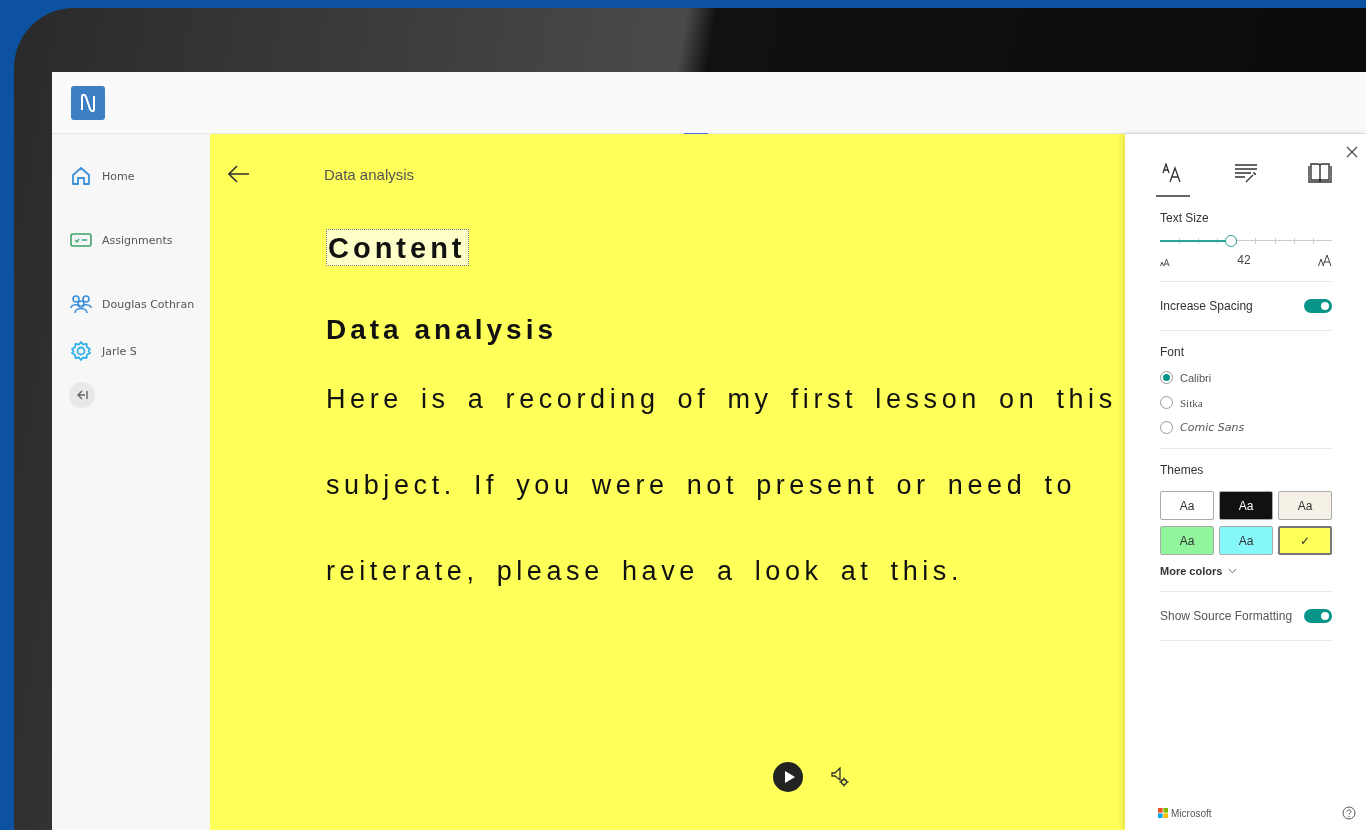 The height and width of the screenshot is (830, 1366). I want to click on collapse-icon, so click(82, 395).